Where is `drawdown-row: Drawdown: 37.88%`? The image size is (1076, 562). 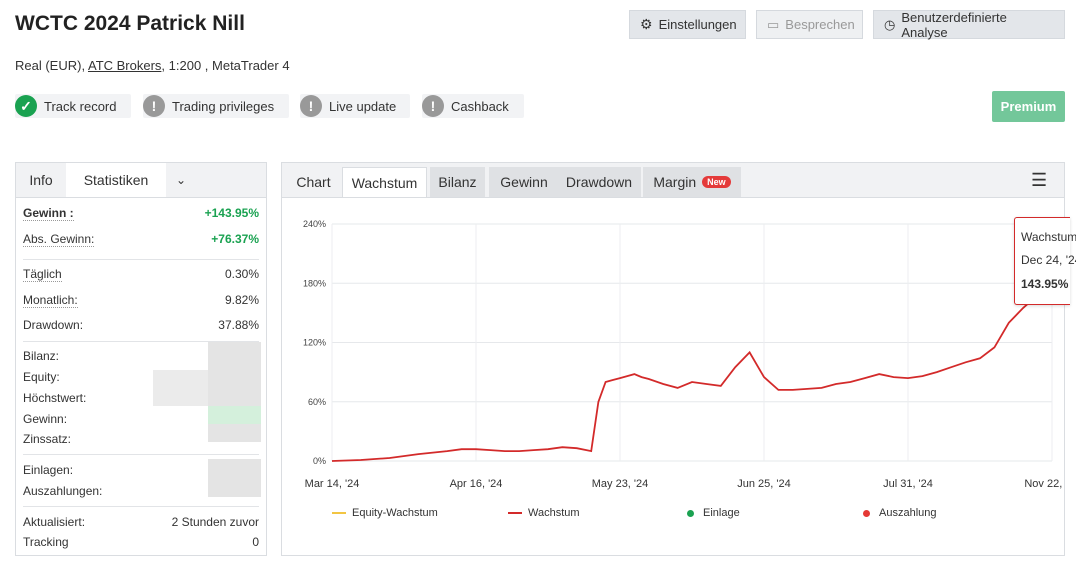
drawdown-row: Drawdown: 37.88% is located at coordinates (141, 325).